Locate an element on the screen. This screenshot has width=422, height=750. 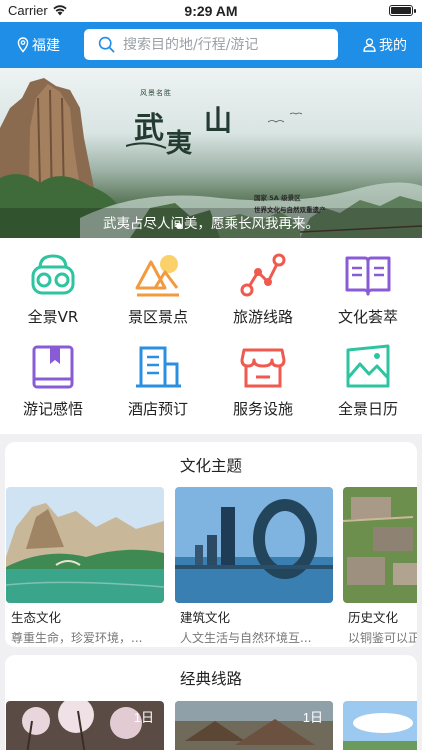
menu-item-culture: 文化荟萃 is located at coordinates (368, 296).